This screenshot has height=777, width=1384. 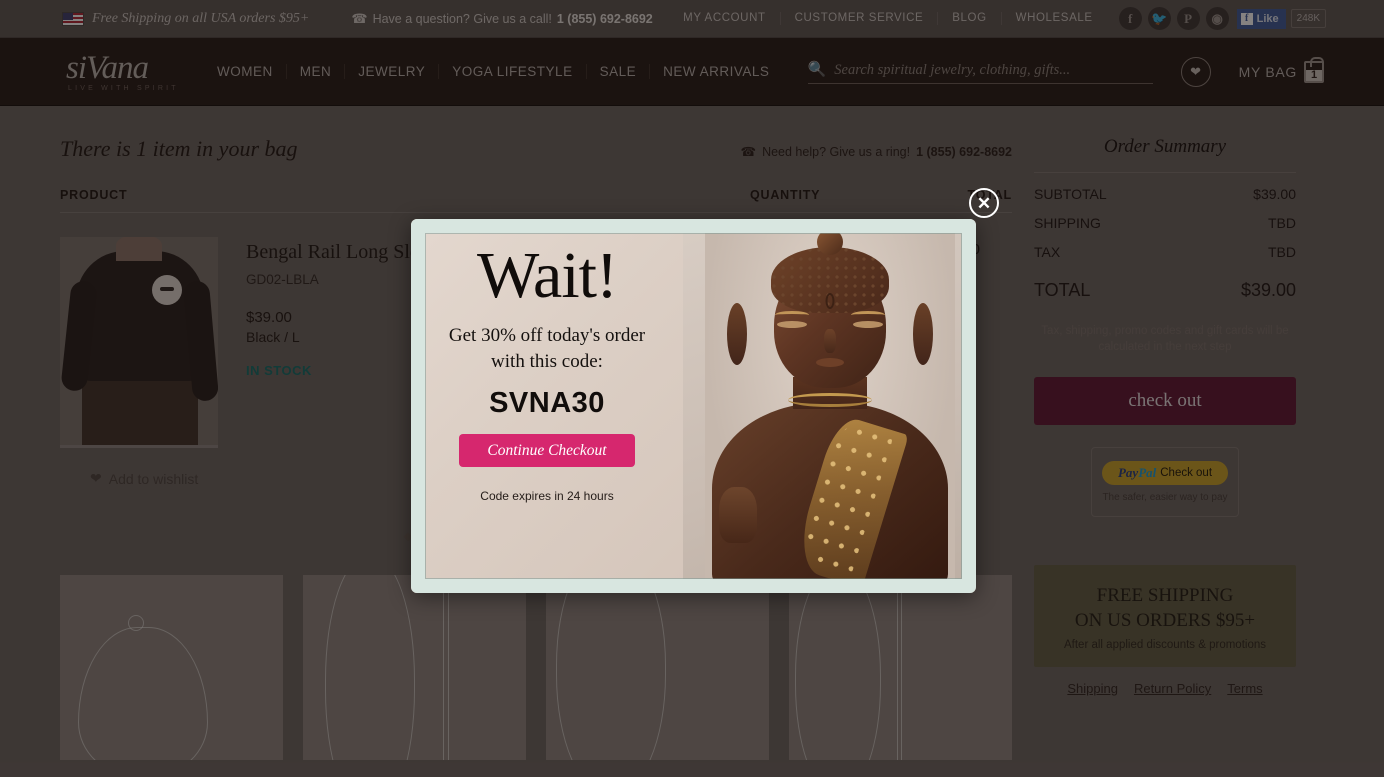 What do you see at coordinates (547, 496) in the screenshot?
I see `promo-expiry-note: Code expires in 24 hours` at bounding box center [547, 496].